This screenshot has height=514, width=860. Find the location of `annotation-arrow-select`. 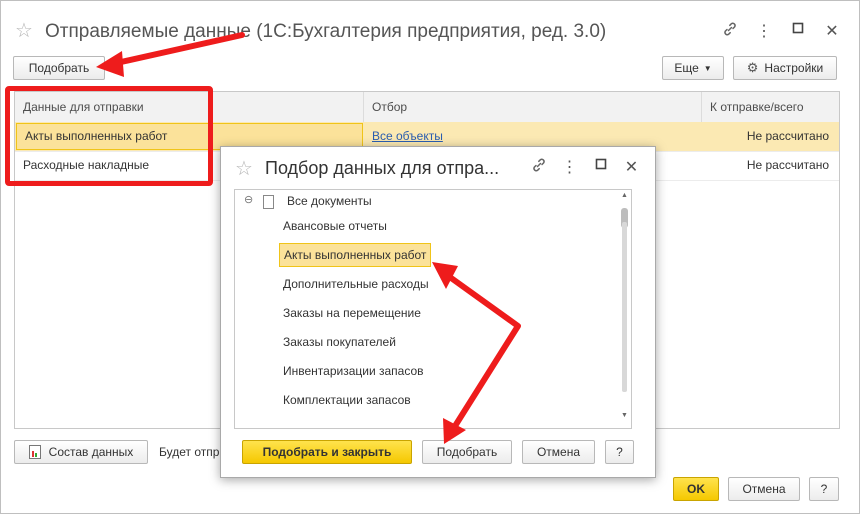

annotation-arrow-select is located at coordinates (177, 49).